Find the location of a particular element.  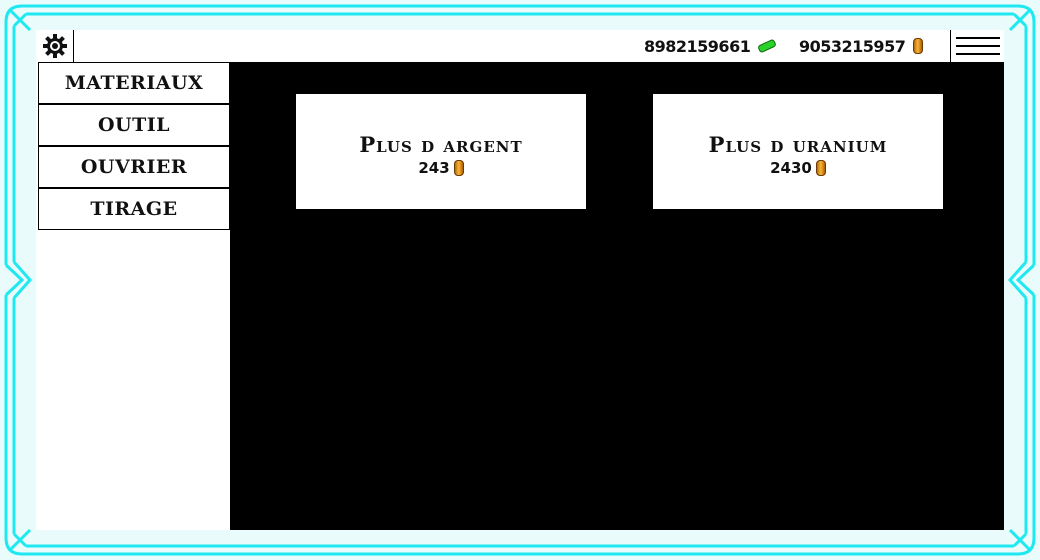

menu-button is located at coordinates (977, 46).